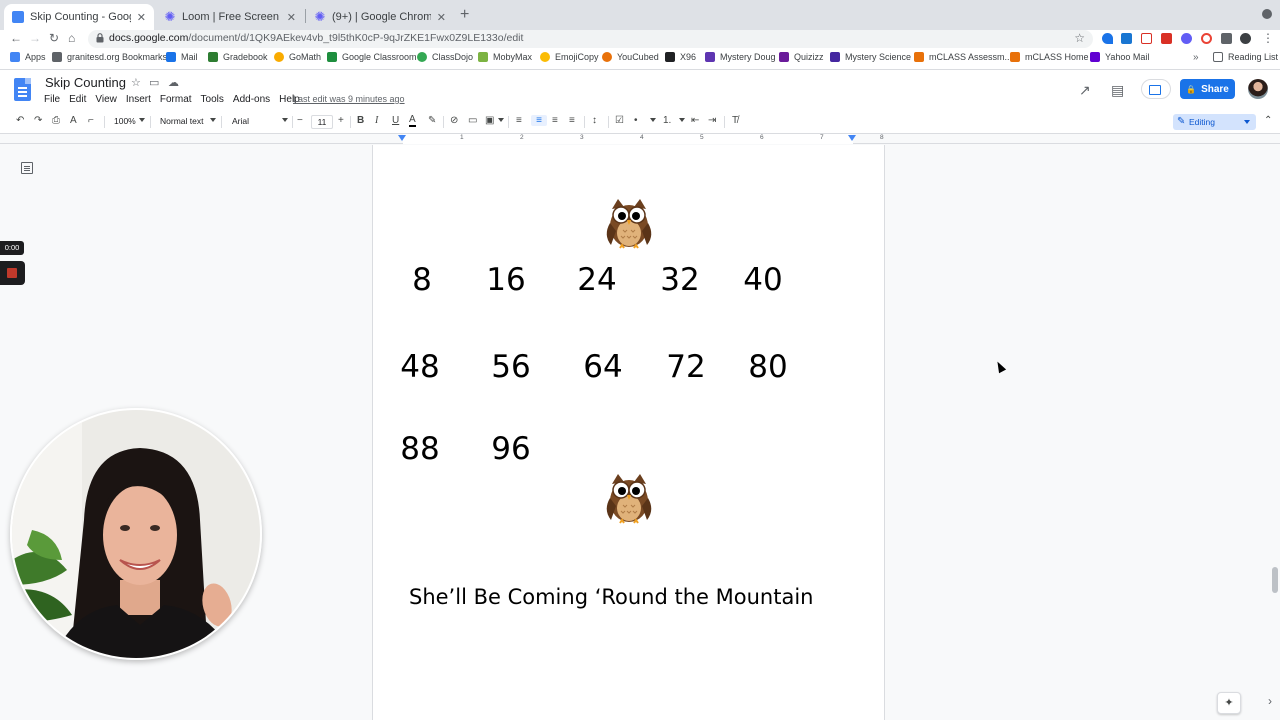 This screenshot has width=1280, height=720. Describe the element at coordinates (505, 57) in the screenshot. I see `bookmark-mobymax: MobyMax` at that location.